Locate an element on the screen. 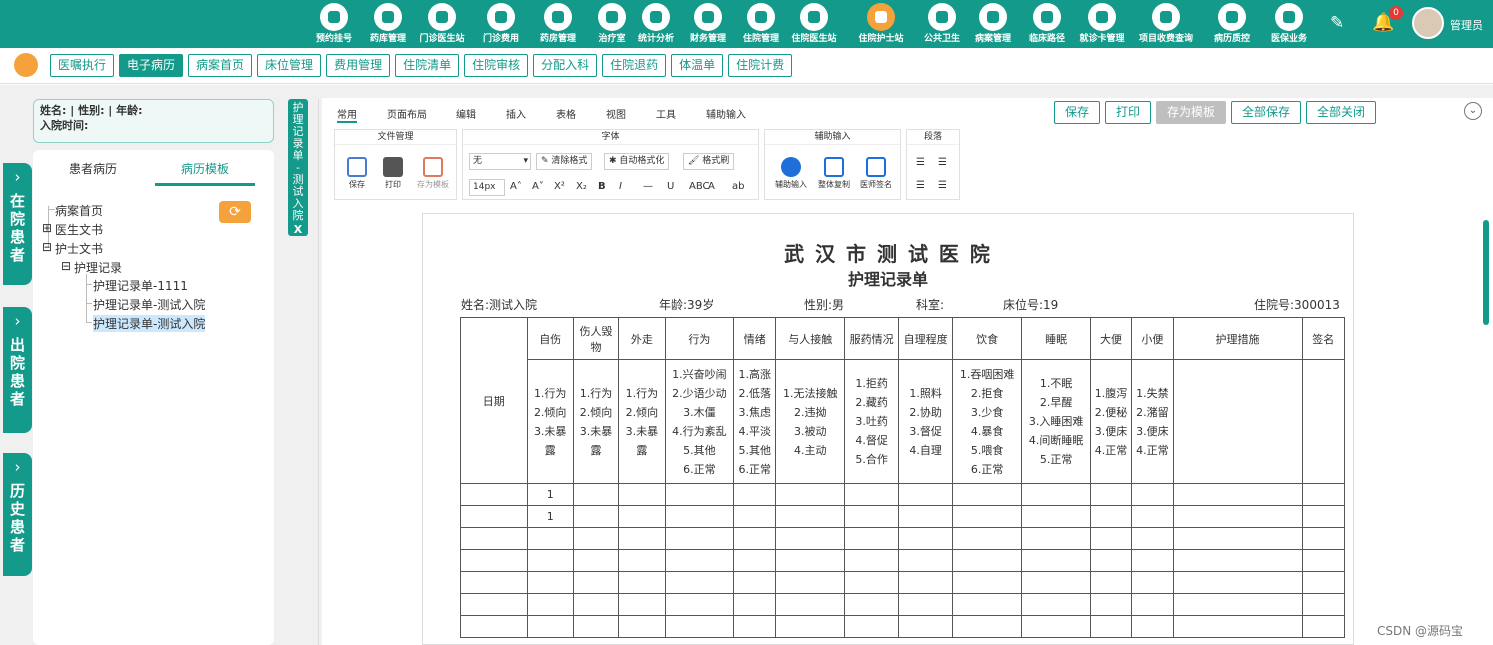 The width and height of the screenshot is (1493, 645). align-left-icon: ☰ is located at coordinates (920, 162).